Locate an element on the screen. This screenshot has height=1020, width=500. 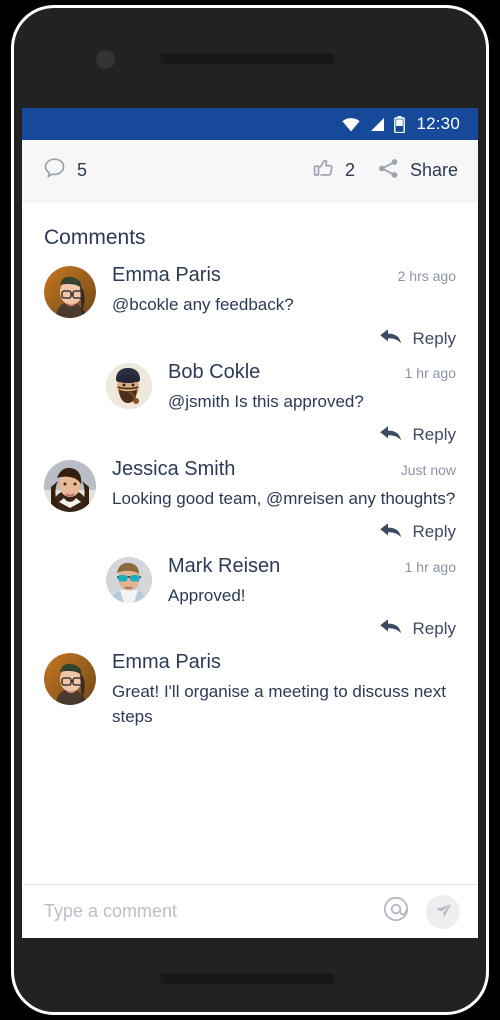
comment-body: Mark Reisen 1 hr ago Approved! is located at coordinates (304, 582).